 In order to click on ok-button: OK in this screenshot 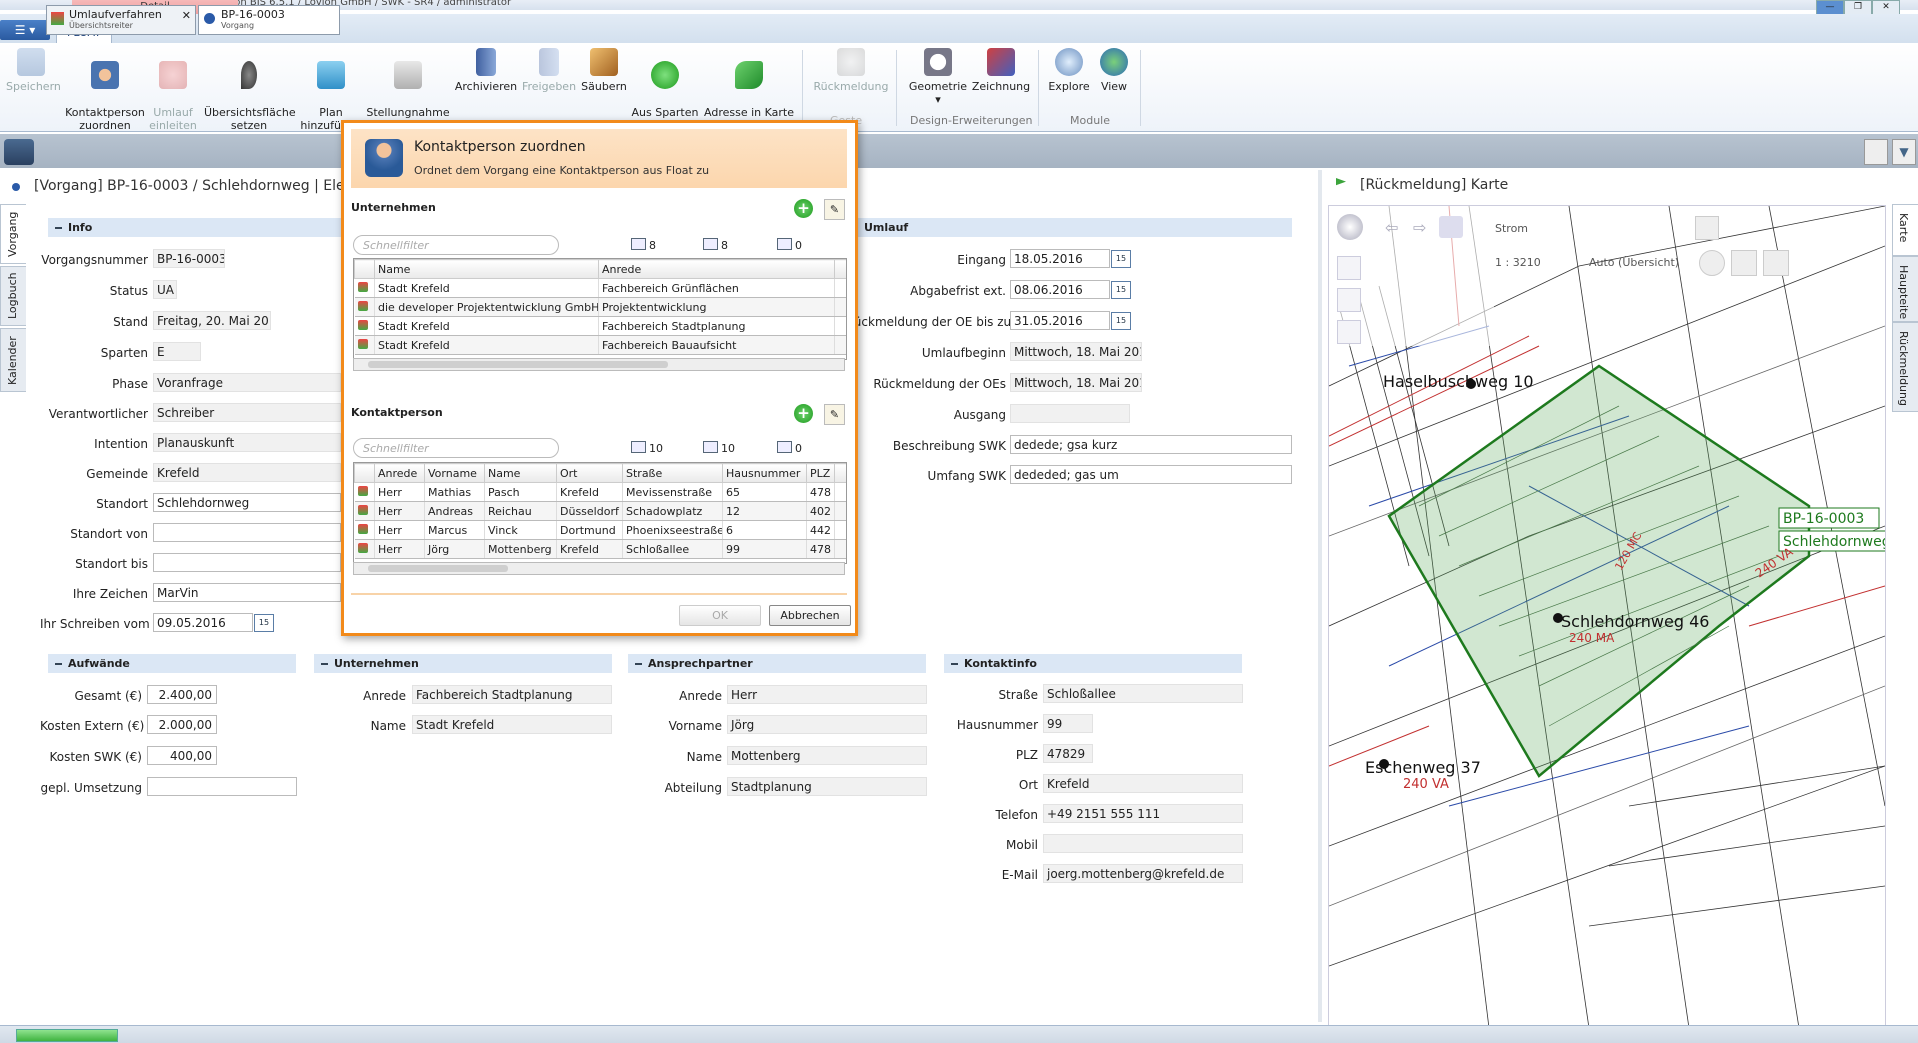, I will do `click(720, 615)`.